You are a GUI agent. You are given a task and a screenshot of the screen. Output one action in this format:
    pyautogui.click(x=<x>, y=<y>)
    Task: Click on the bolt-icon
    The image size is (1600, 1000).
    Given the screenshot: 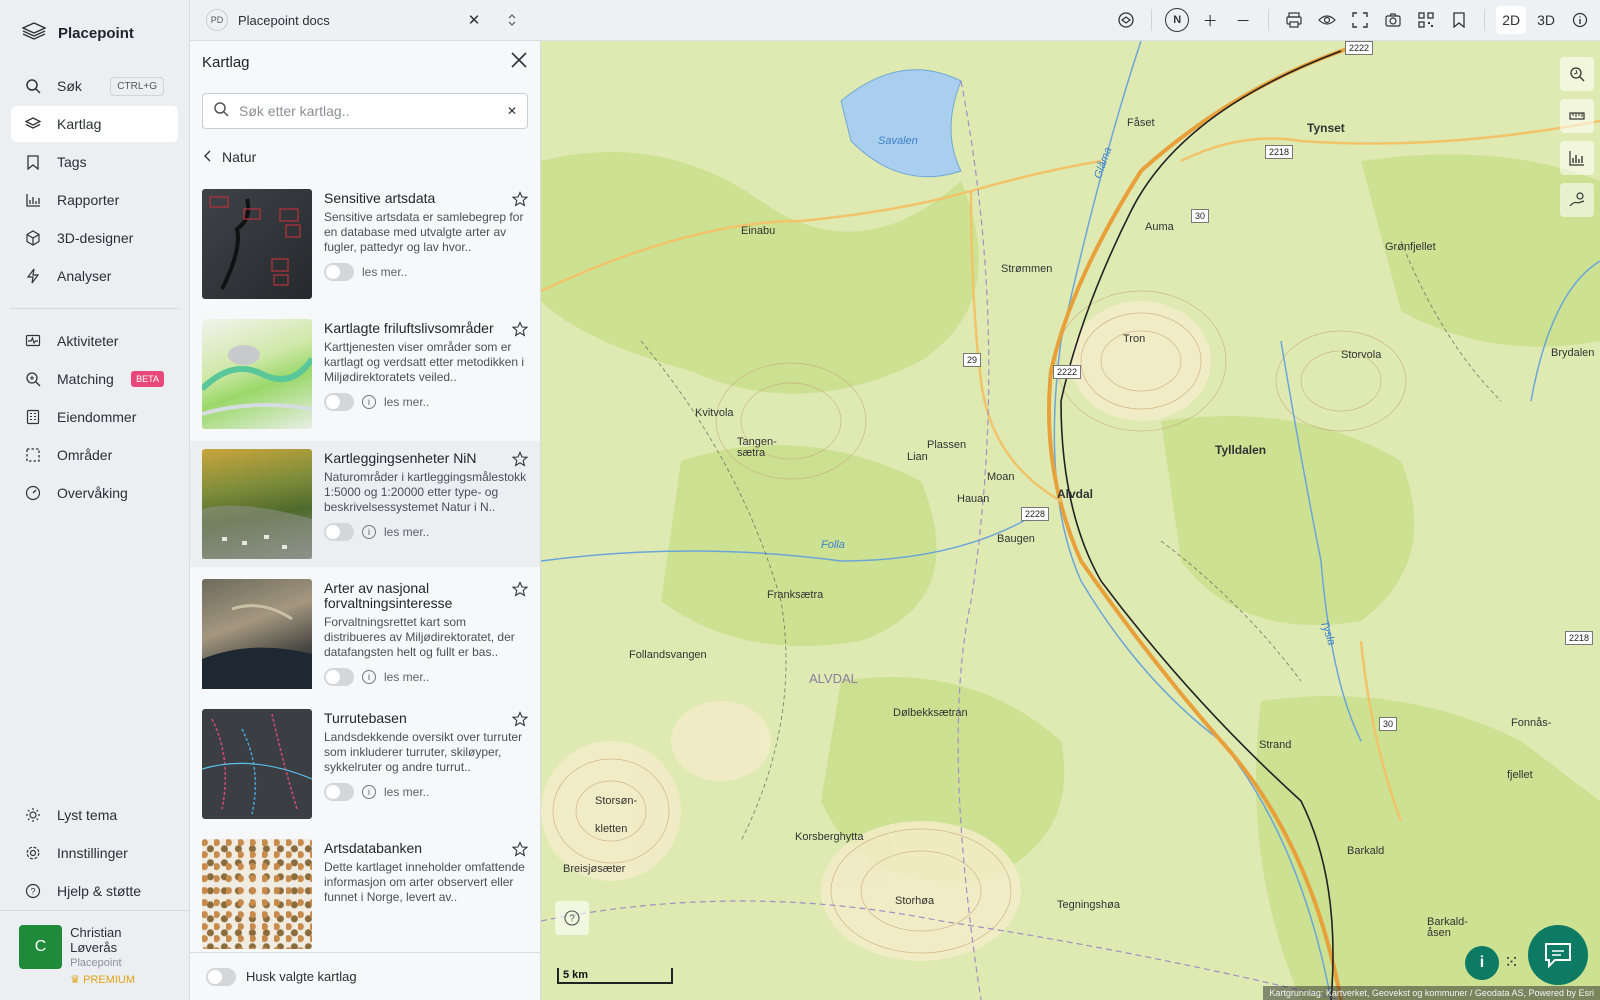 What is the action you would take?
    pyautogui.click(x=33, y=276)
    